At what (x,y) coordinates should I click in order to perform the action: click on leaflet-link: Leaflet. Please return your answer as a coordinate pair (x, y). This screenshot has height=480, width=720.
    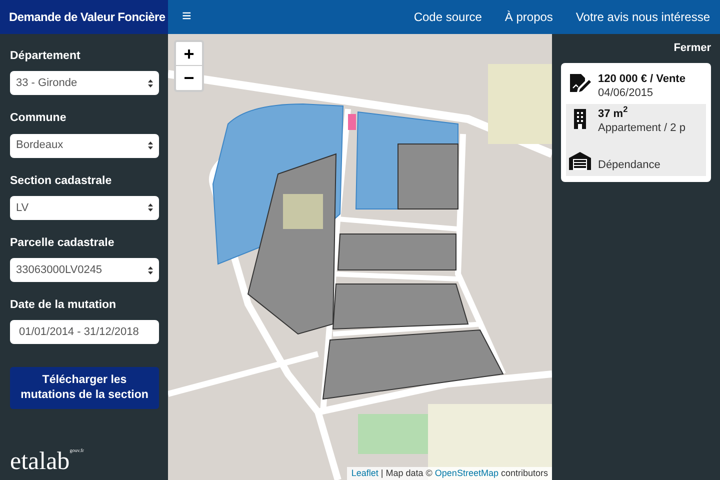
    Looking at the image, I should click on (364, 473).